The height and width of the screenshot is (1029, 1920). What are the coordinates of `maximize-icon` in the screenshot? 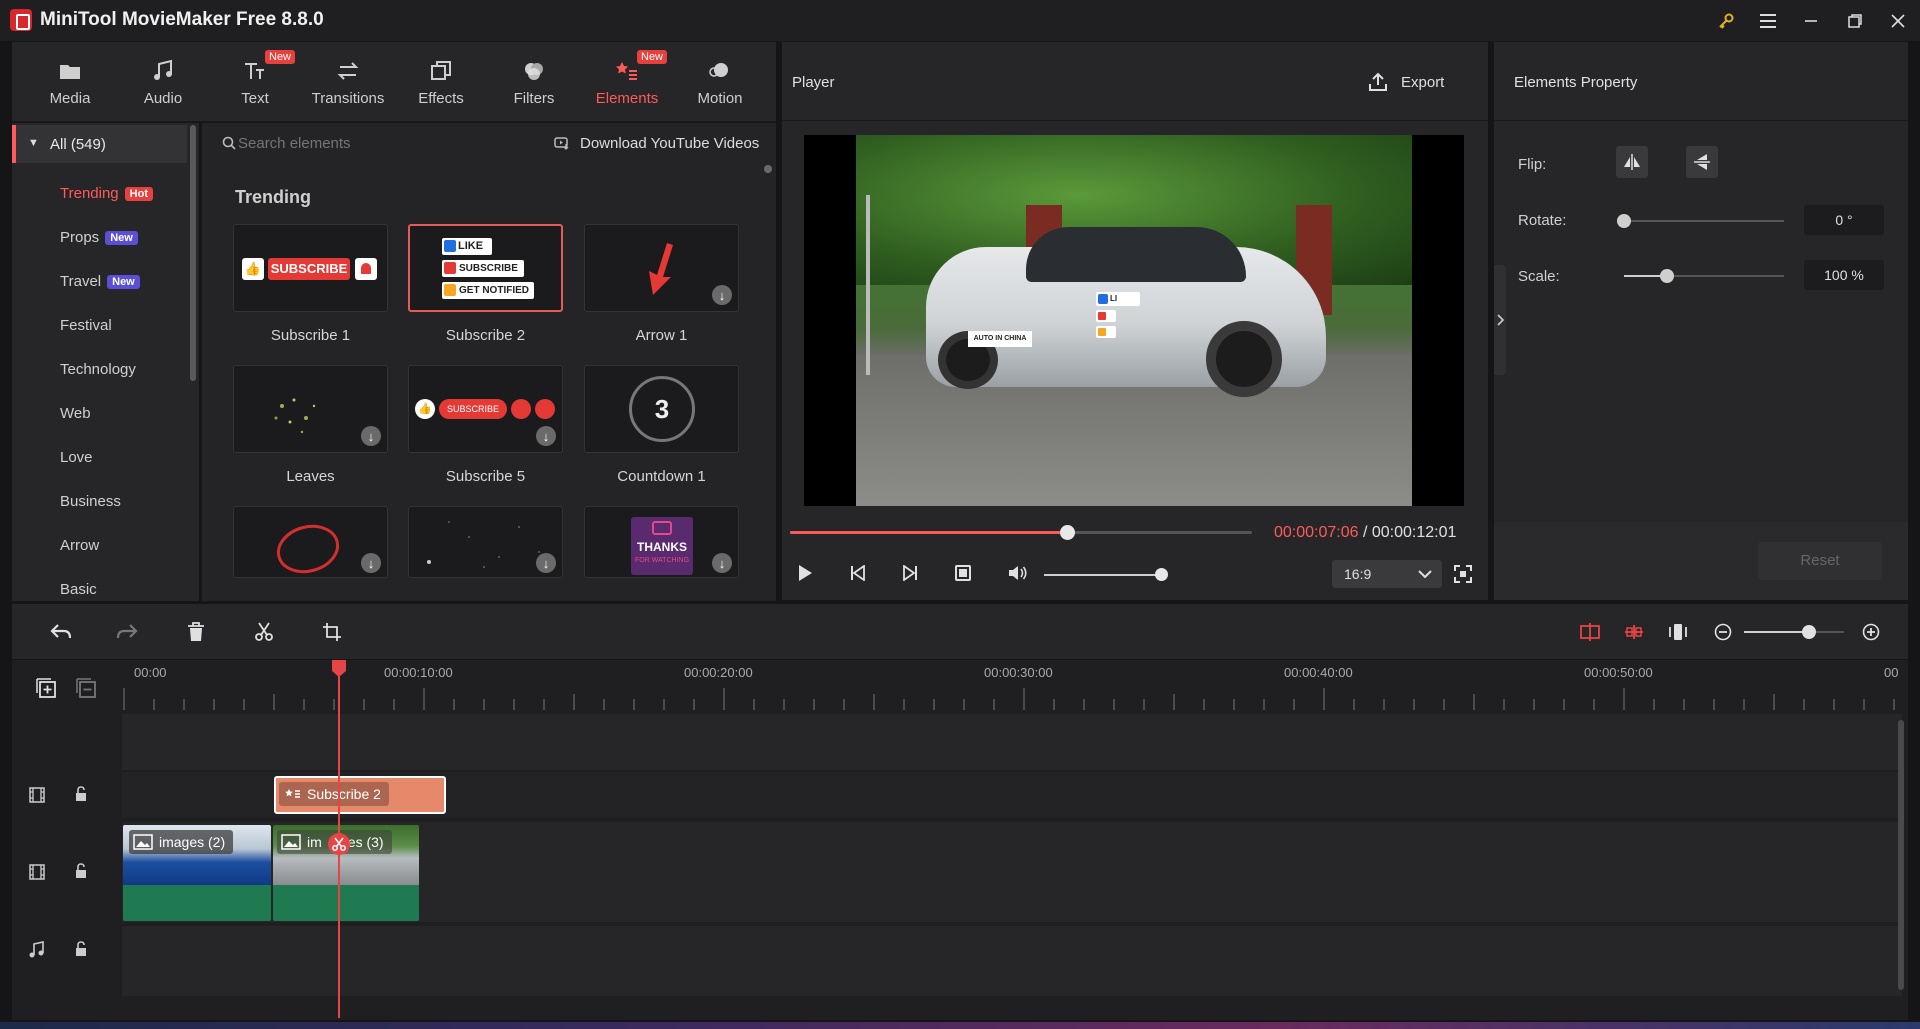 It's located at (1855, 21).